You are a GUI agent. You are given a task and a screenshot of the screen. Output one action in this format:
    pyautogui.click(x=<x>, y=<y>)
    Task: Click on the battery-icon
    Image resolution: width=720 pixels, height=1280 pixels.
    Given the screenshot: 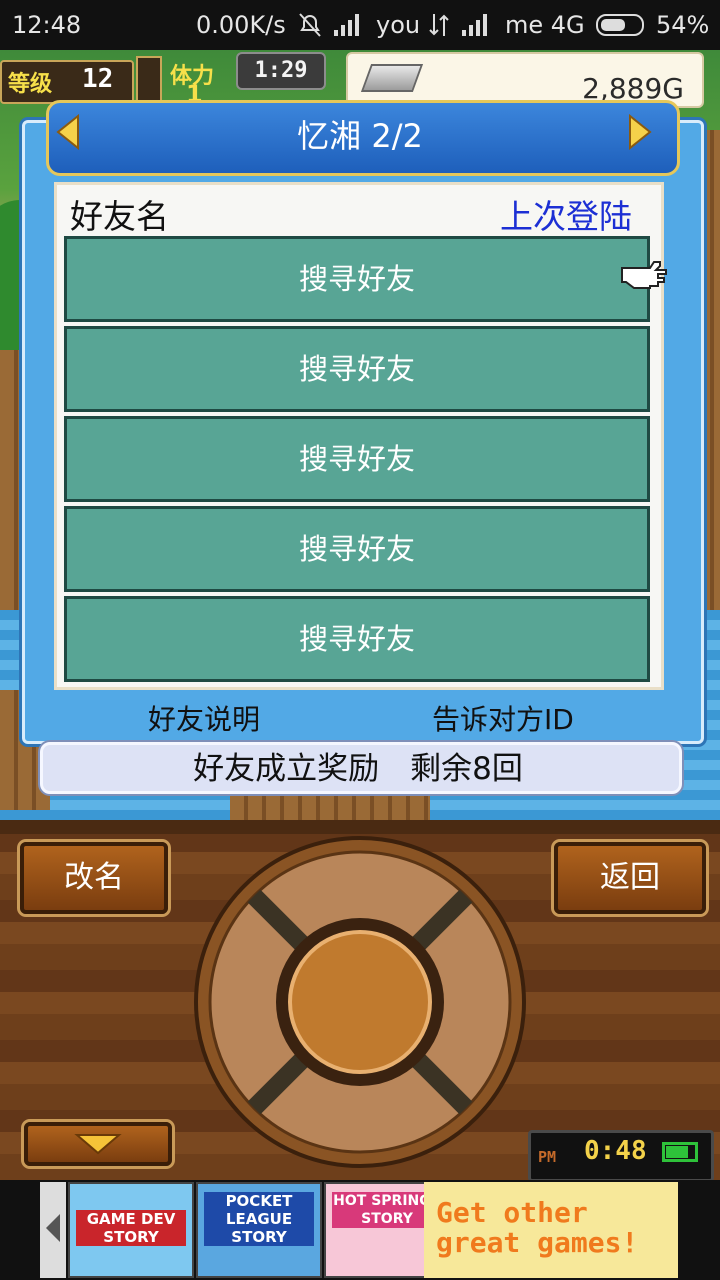 What is the action you would take?
    pyautogui.click(x=620, y=25)
    